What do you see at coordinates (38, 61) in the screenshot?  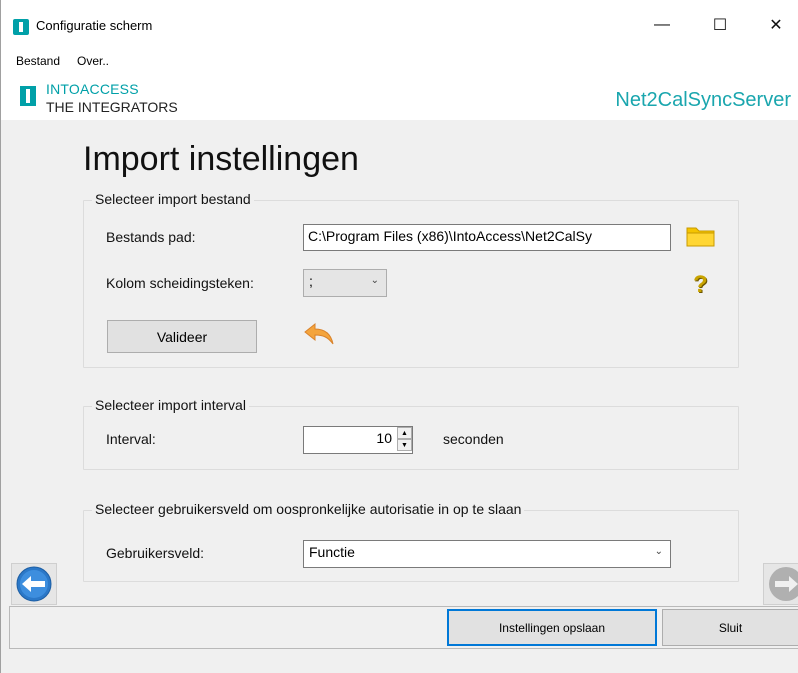 I see `menu-bestand: Bestand` at bounding box center [38, 61].